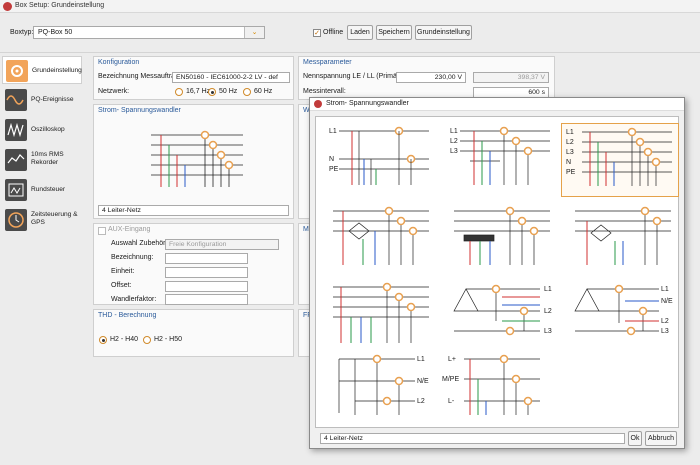 This screenshot has height=465, width=700. I want to click on wandler-preview-diagram, so click(197, 158).